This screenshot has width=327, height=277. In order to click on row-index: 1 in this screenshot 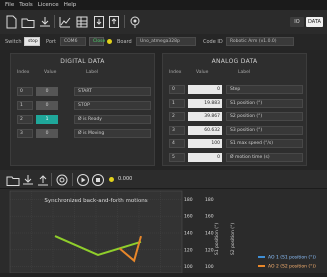, I will do `click(25, 105)`.